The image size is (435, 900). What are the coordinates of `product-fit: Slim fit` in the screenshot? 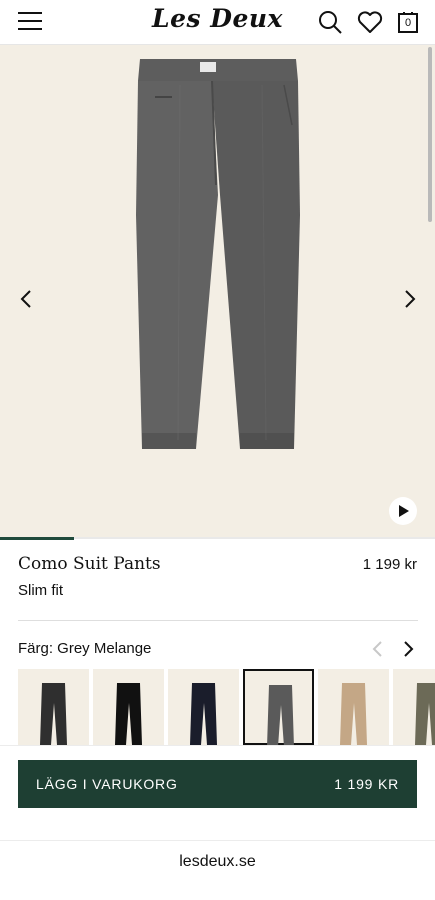 It's located at (40, 590).